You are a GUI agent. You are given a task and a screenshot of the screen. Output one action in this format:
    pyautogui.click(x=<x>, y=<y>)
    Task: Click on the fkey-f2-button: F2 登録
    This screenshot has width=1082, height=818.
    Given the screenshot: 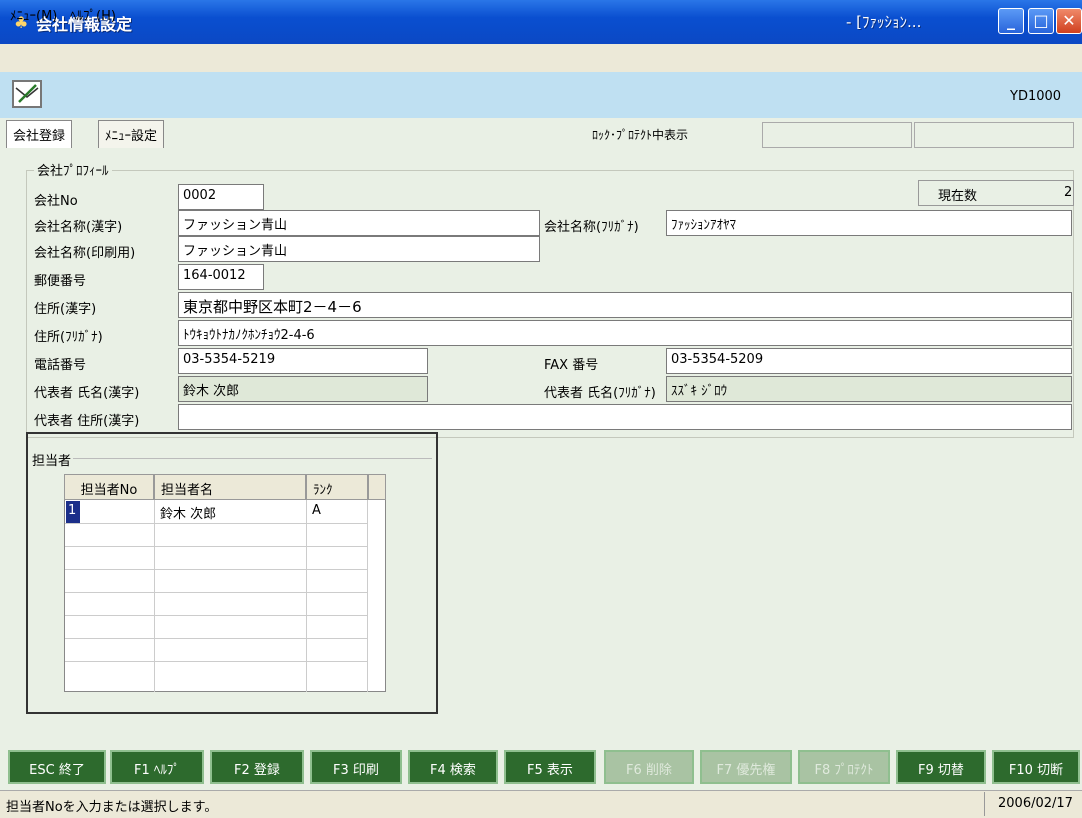 What is the action you would take?
    pyautogui.click(x=257, y=767)
    